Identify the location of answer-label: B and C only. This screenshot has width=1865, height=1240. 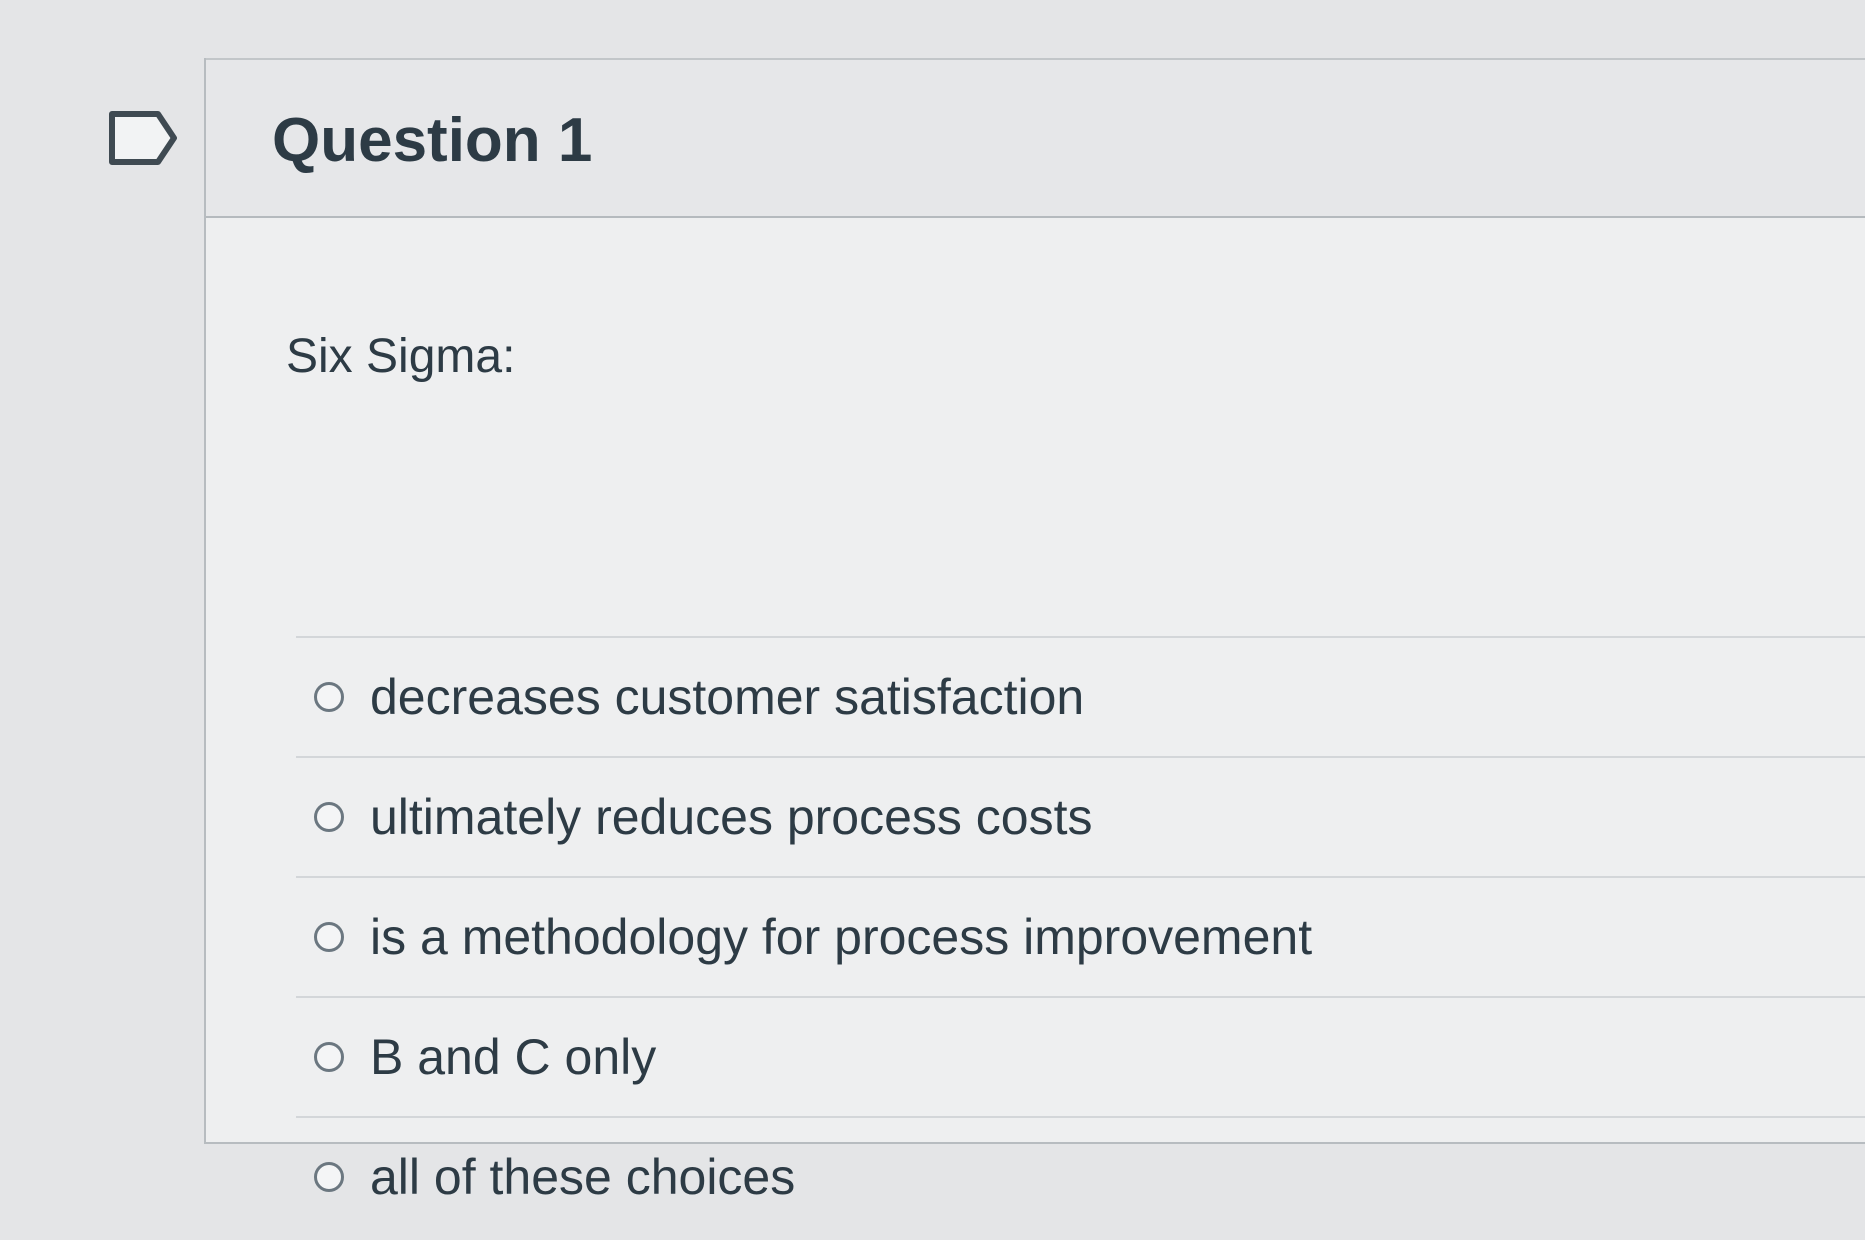
(513, 1057).